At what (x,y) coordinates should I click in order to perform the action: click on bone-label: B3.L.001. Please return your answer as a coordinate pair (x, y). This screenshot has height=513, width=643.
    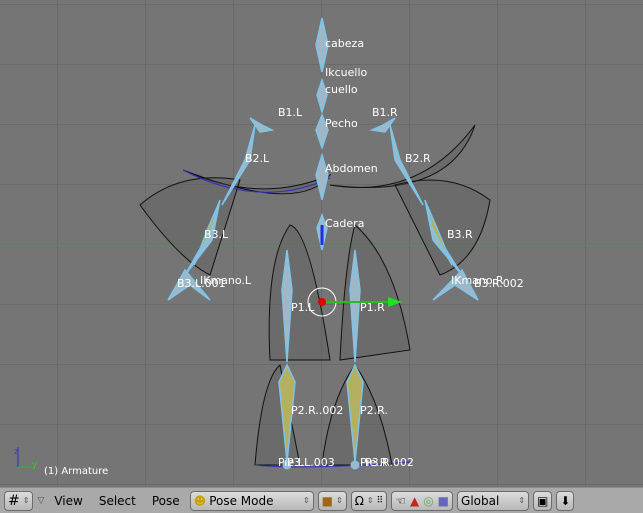
    Looking at the image, I should click on (201, 283).